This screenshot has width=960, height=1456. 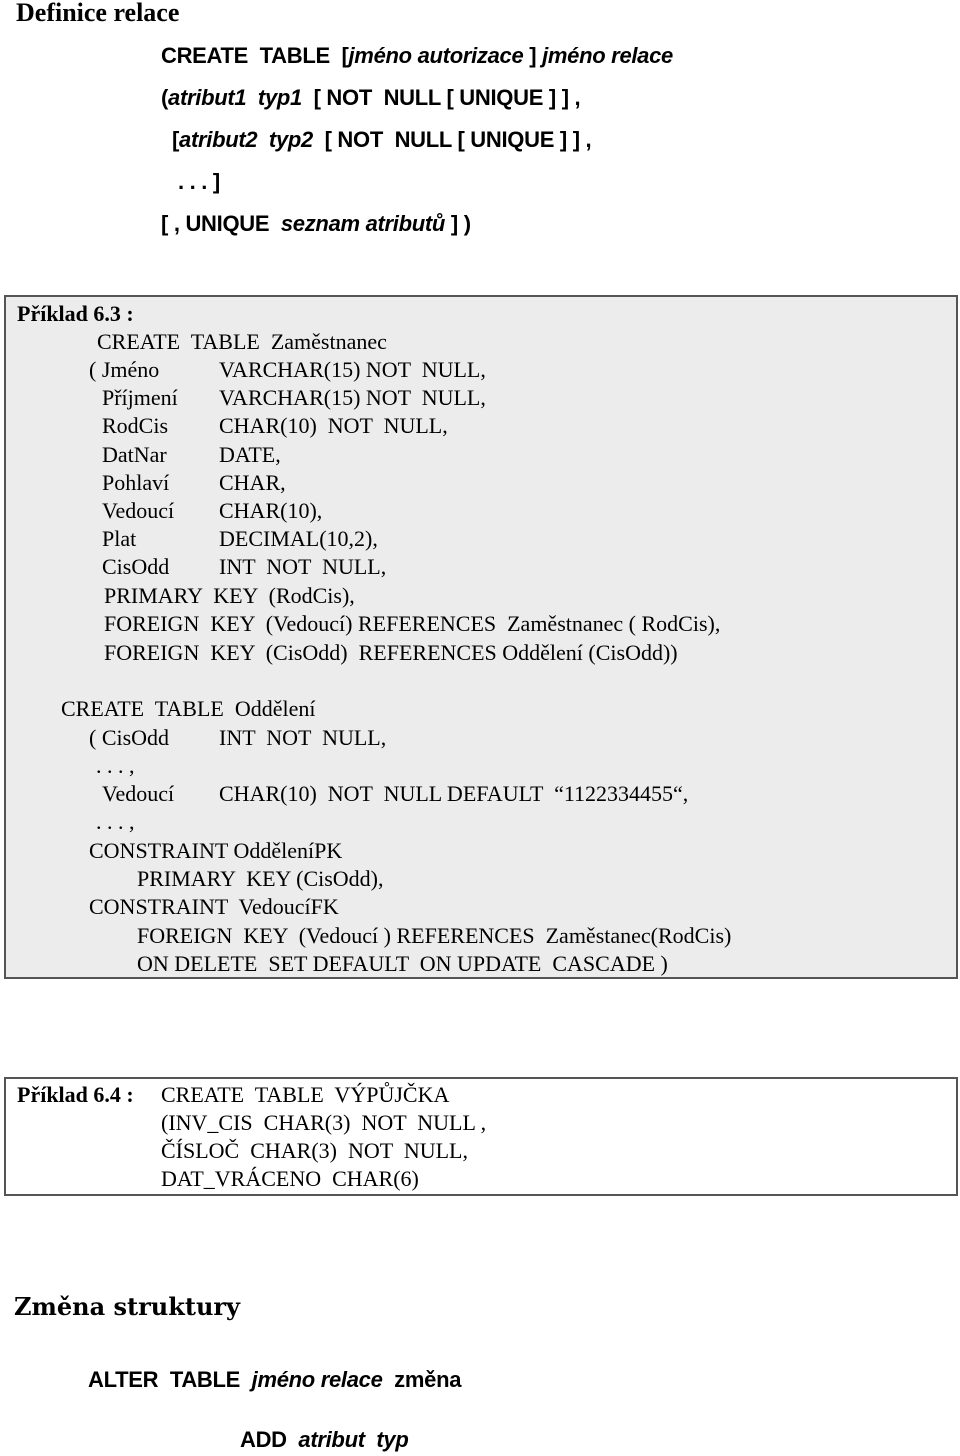 What do you see at coordinates (136, 482) in the screenshot?
I see `column-name: Pohlaví` at bounding box center [136, 482].